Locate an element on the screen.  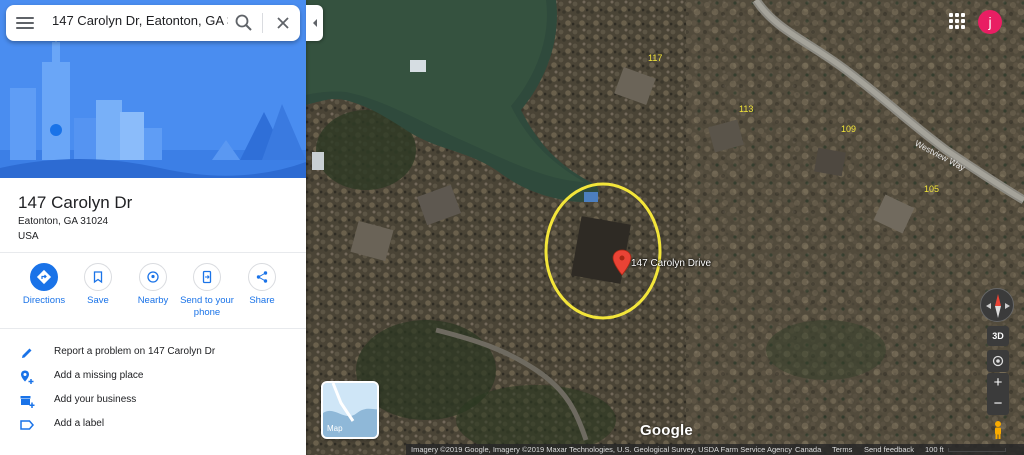
share-button: Share is located at coordinates (262, 285).